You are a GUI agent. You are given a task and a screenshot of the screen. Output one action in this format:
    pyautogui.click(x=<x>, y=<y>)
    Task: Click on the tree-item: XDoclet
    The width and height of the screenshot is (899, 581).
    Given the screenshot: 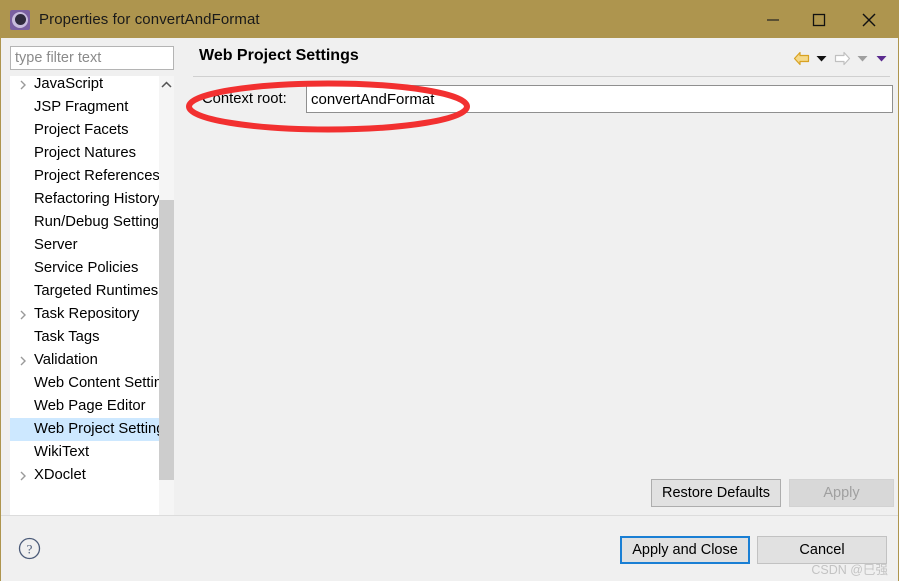 What is the action you would take?
    pyautogui.click(x=85, y=475)
    